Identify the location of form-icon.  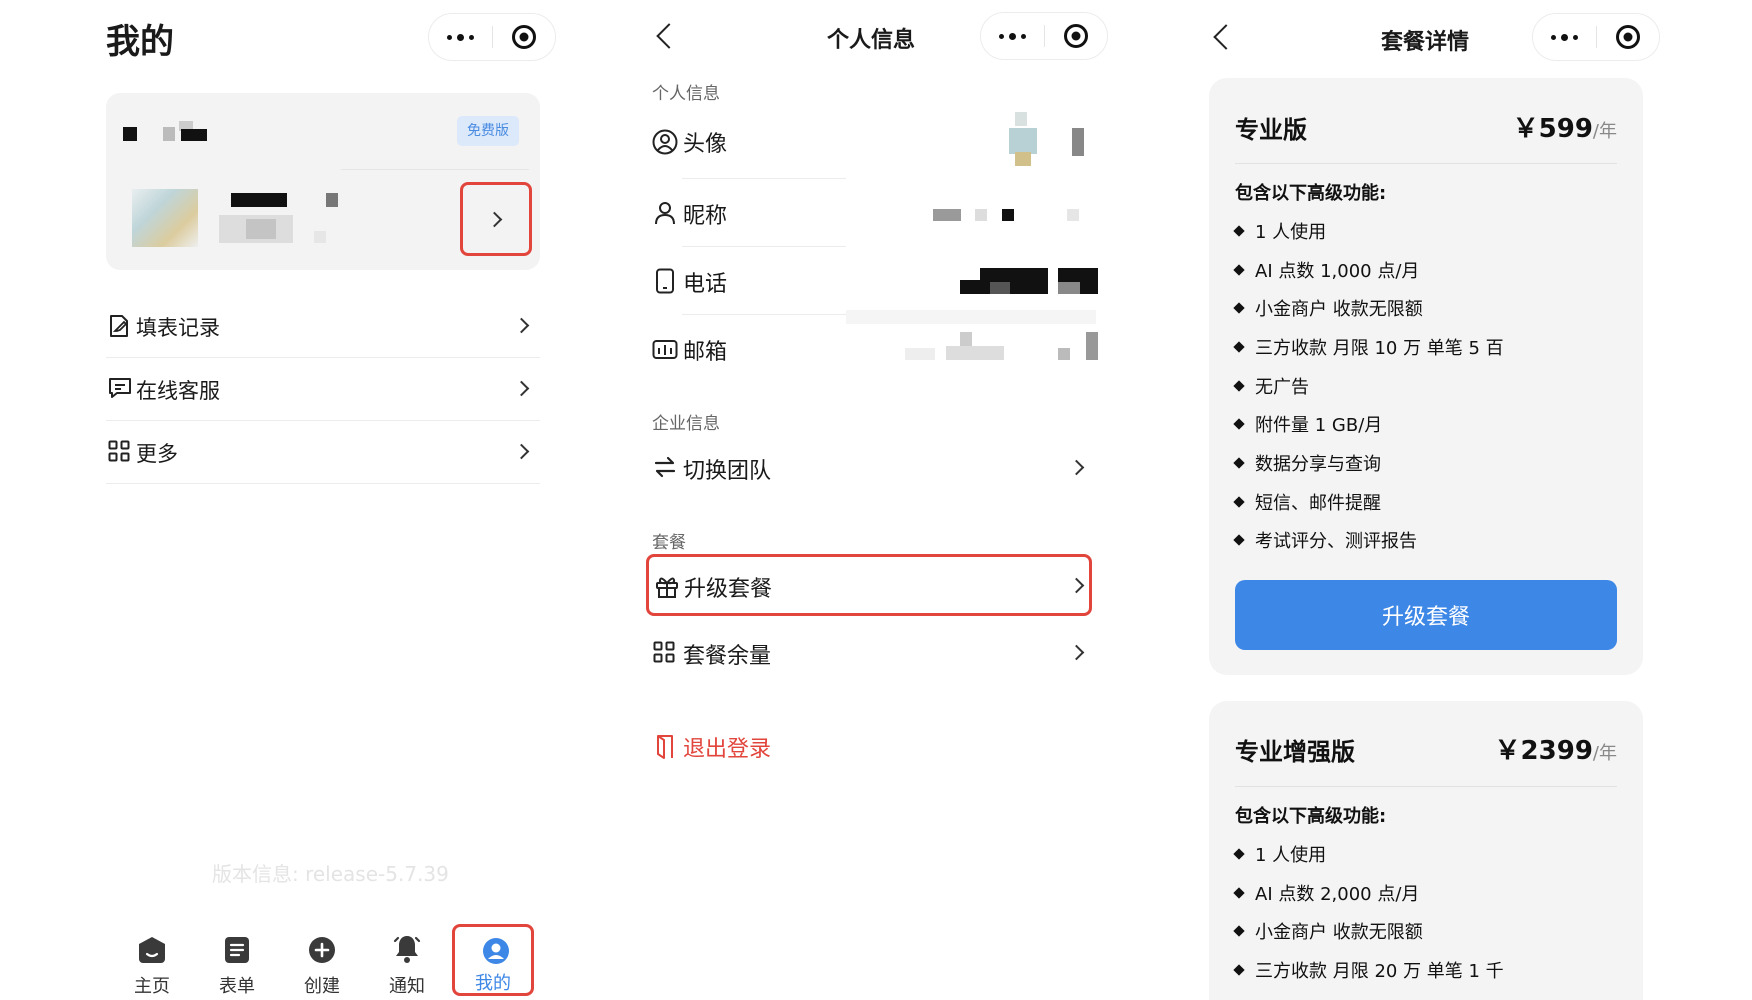
(237, 950).